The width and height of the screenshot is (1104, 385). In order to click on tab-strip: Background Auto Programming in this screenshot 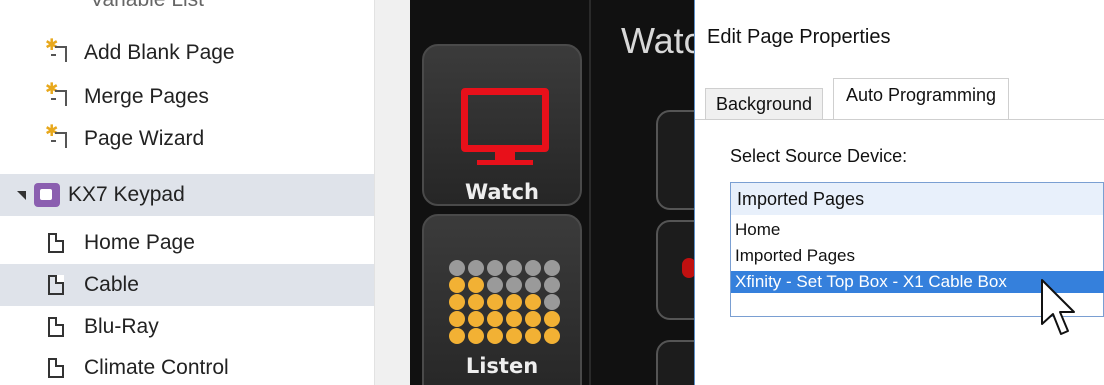, I will do `click(904, 99)`.